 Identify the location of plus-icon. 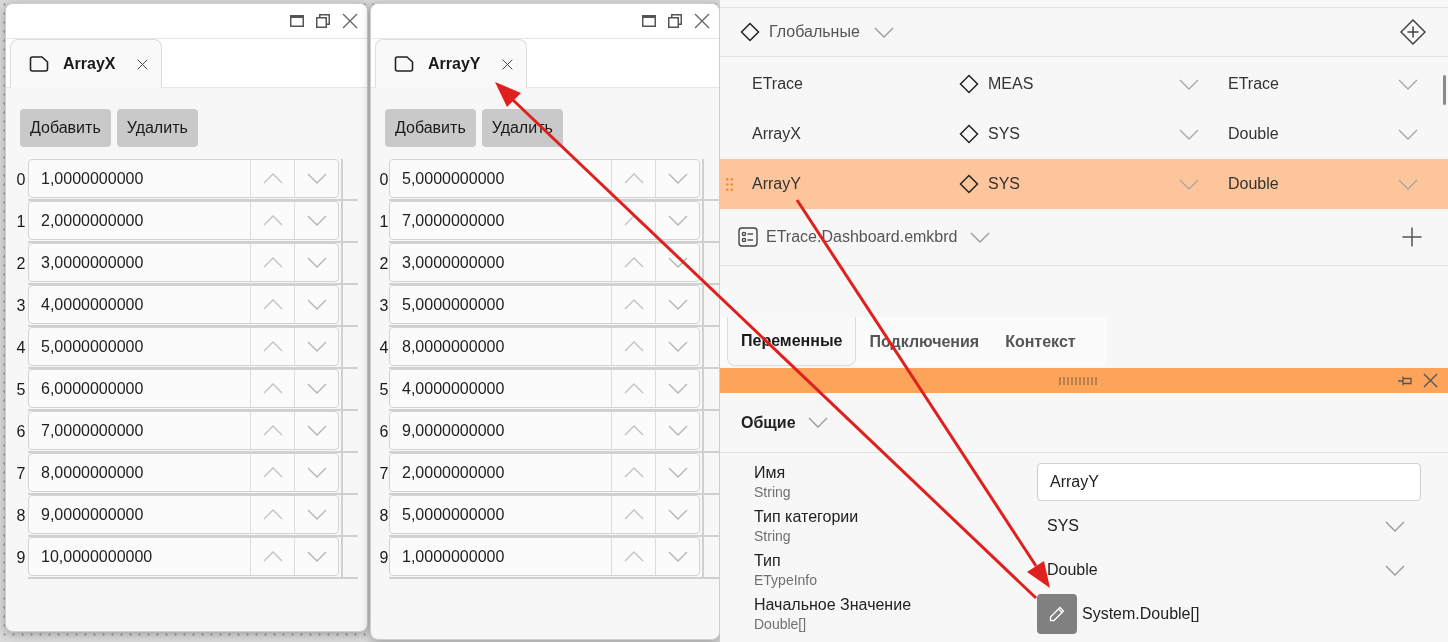
(1412, 237).